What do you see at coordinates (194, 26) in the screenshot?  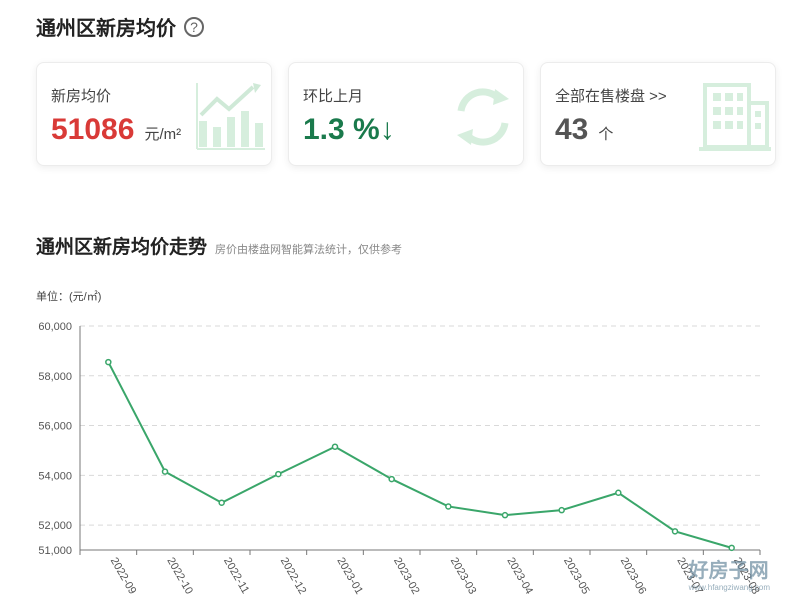 I see `question-circle-icon: ?` at bounding box center [194, 26].